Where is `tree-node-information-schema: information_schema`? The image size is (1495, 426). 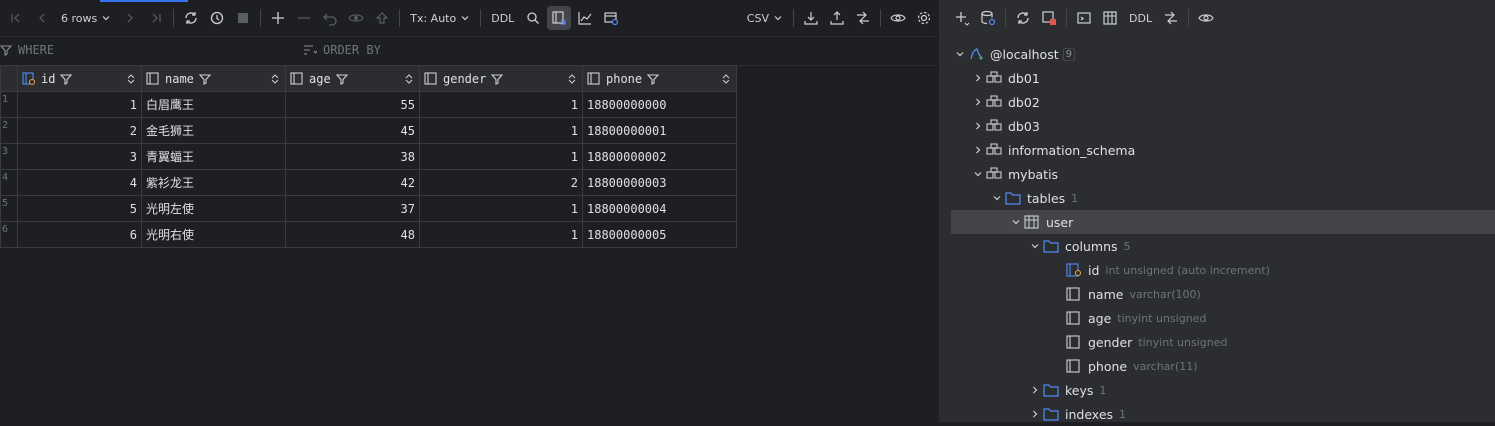 tree-node-information-schema: information_schema is located at coordinates (1217, 150).